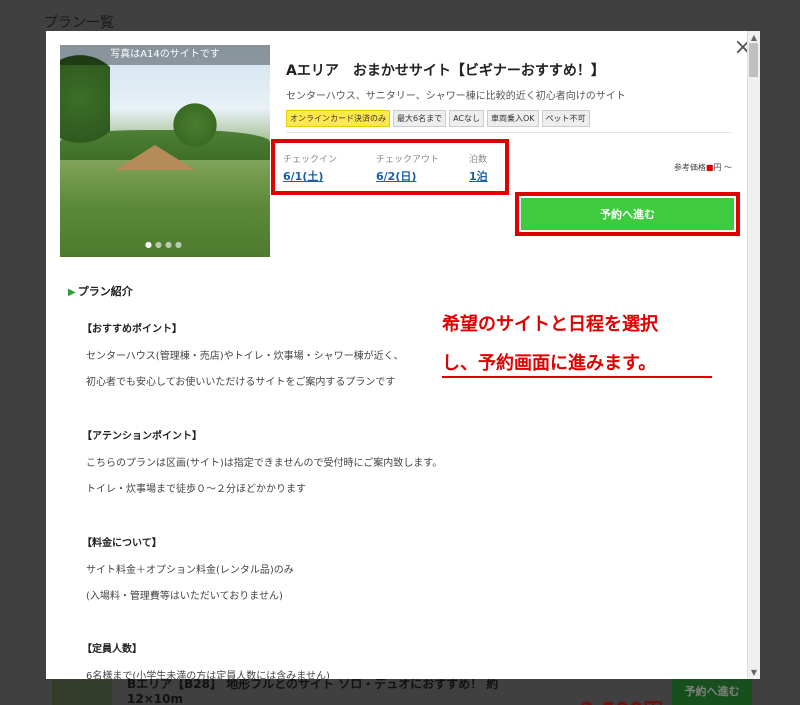  I want to click on tag-ac: ACなし, so click(467, 118).